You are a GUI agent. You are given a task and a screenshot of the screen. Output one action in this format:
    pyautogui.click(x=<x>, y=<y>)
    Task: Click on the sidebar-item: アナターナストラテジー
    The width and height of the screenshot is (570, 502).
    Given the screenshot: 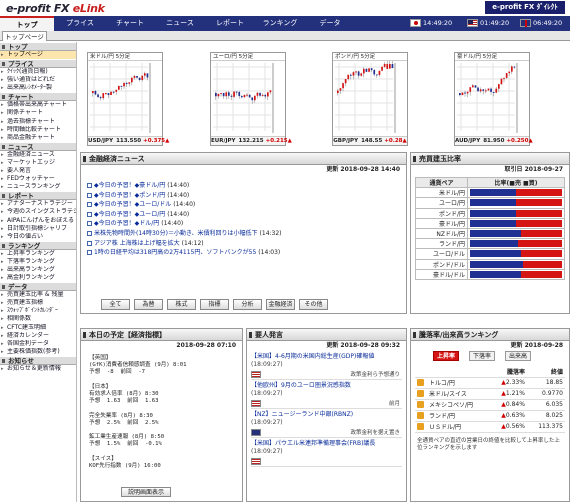 What is the action you would take?
    pyautogui.click(x=38, y=204)
    